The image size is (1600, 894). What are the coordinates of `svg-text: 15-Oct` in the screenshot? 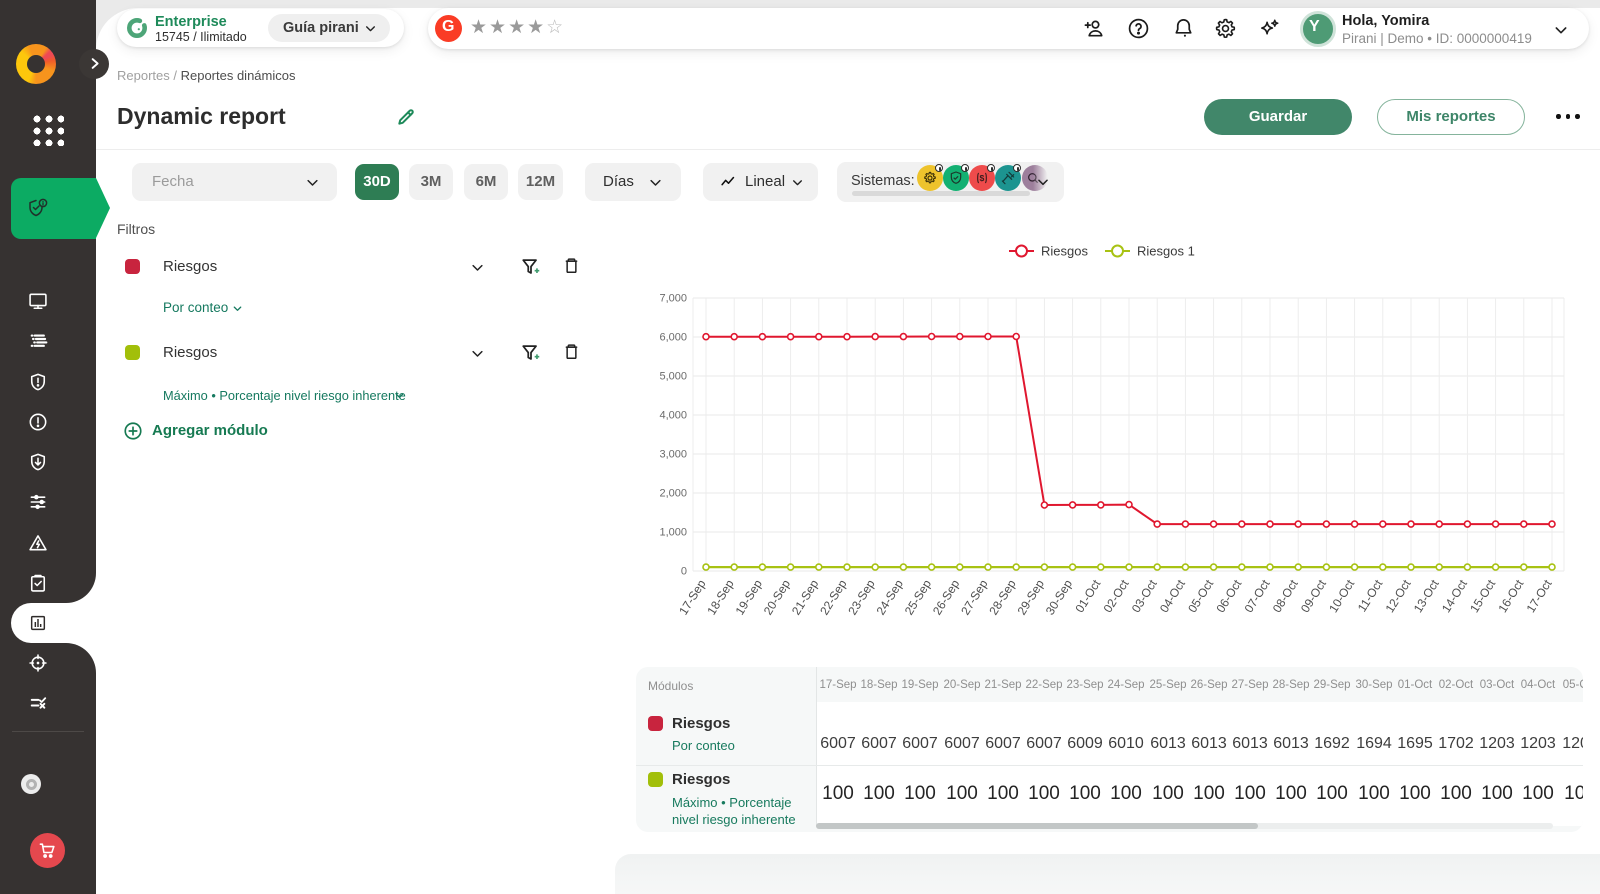 It's located at (1482, 596).